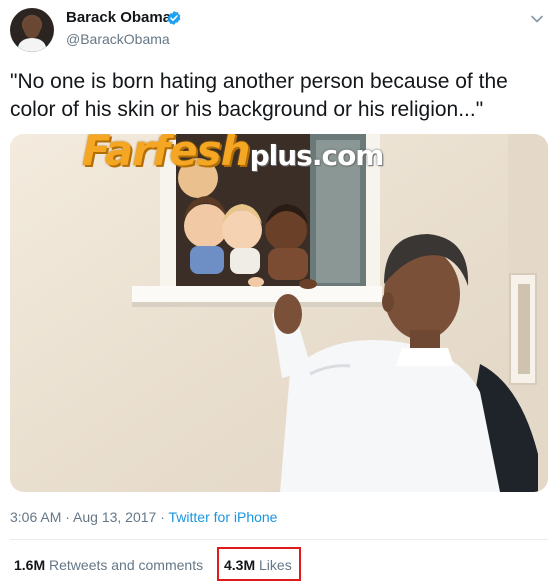  Describe the element at coordinates (32, 30) in the screenshot. I see `avatar` at that location.